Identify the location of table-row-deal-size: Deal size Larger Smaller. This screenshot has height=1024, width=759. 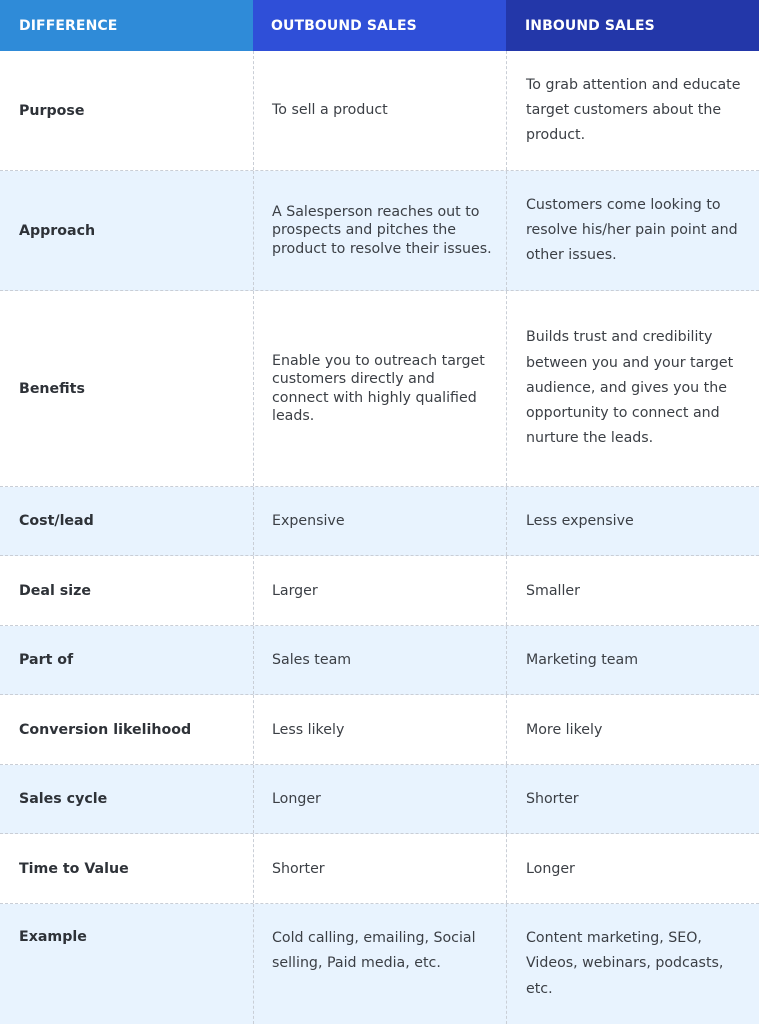
(379, 591).